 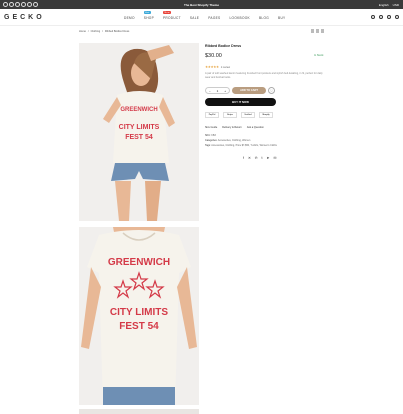 What do you see at coordinates (396, 5) in the screenshot?
I see `currency-select: USD` at bounding box center [396, 5].